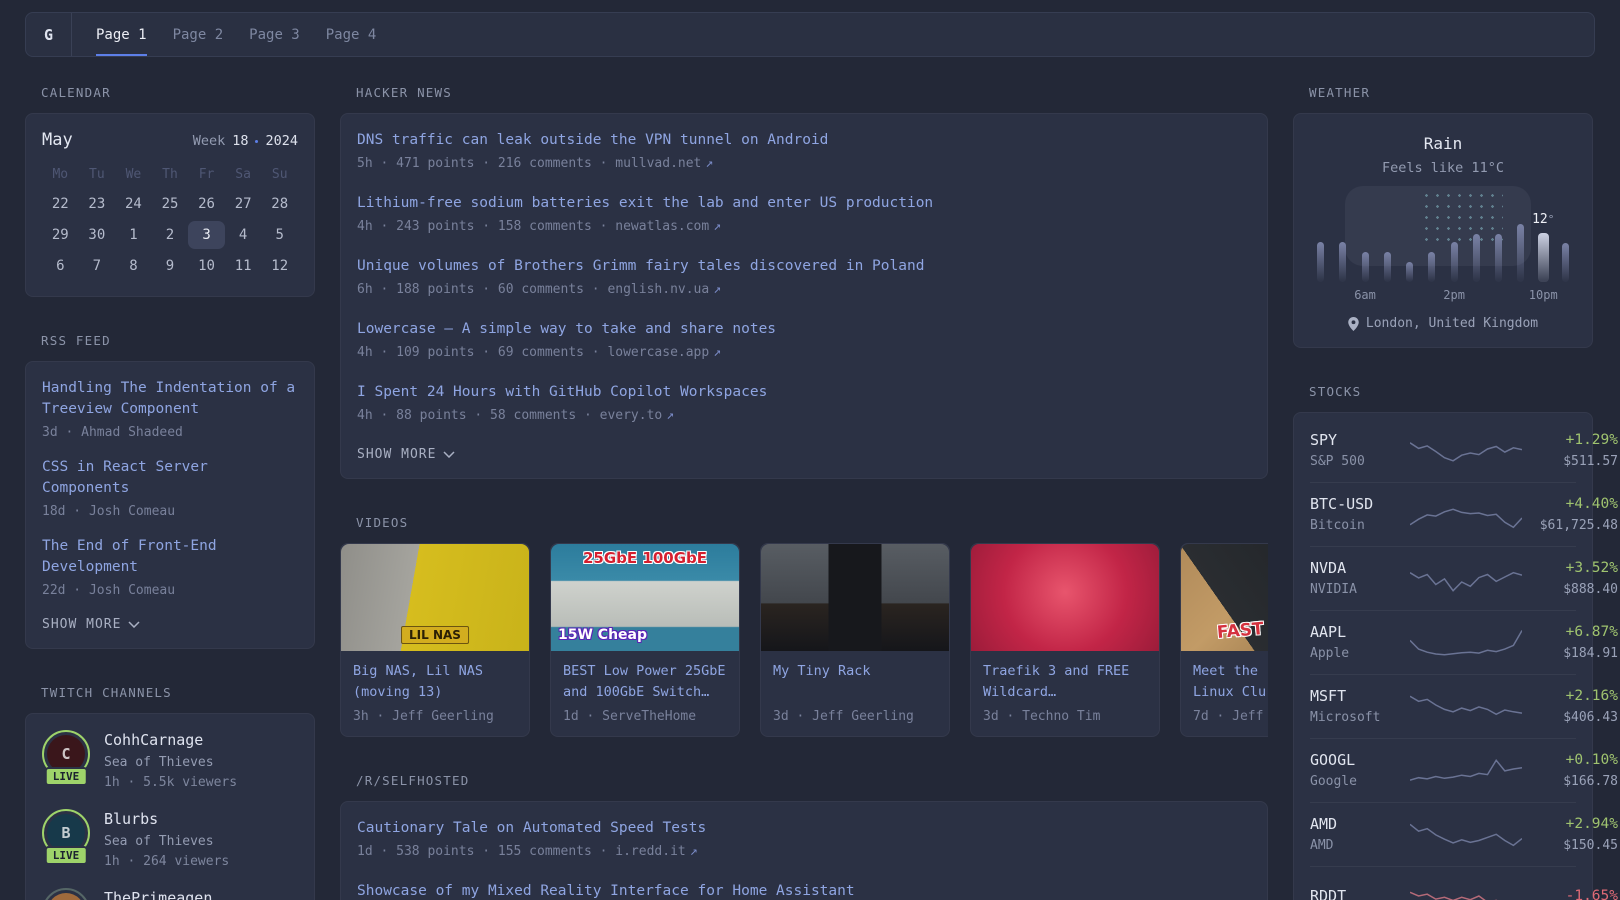  I want to click on week-label: Week, so click(209, 141).